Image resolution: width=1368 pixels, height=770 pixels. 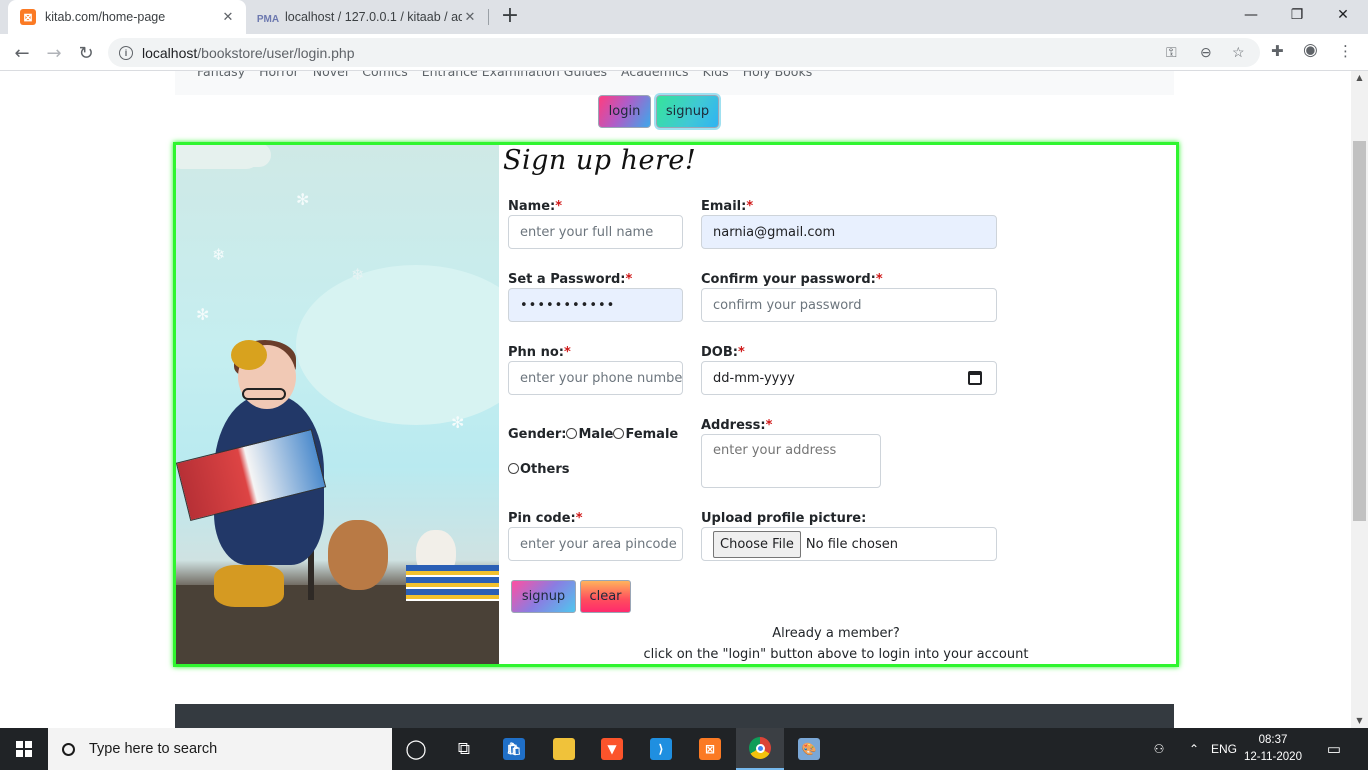 What do you see at coordinates (1334, 749) in the screenshot?
I see `notification-center-icon: ▭` at bounding box center [1334, 749].